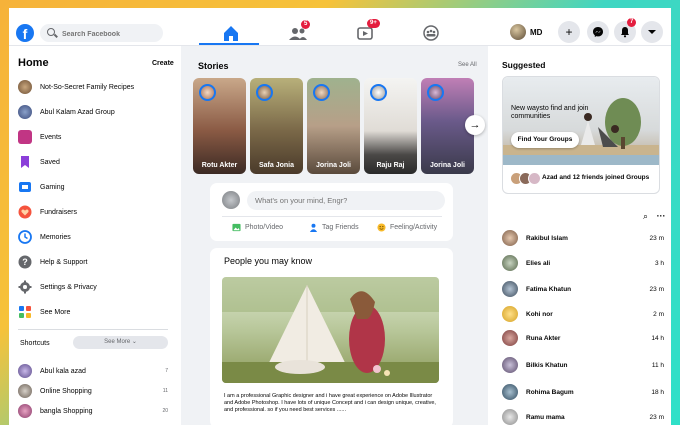  Describe the element at coordinates (583, 416) in the screenshot. I see `contact-item: Ramu mama 23 m` at that location.